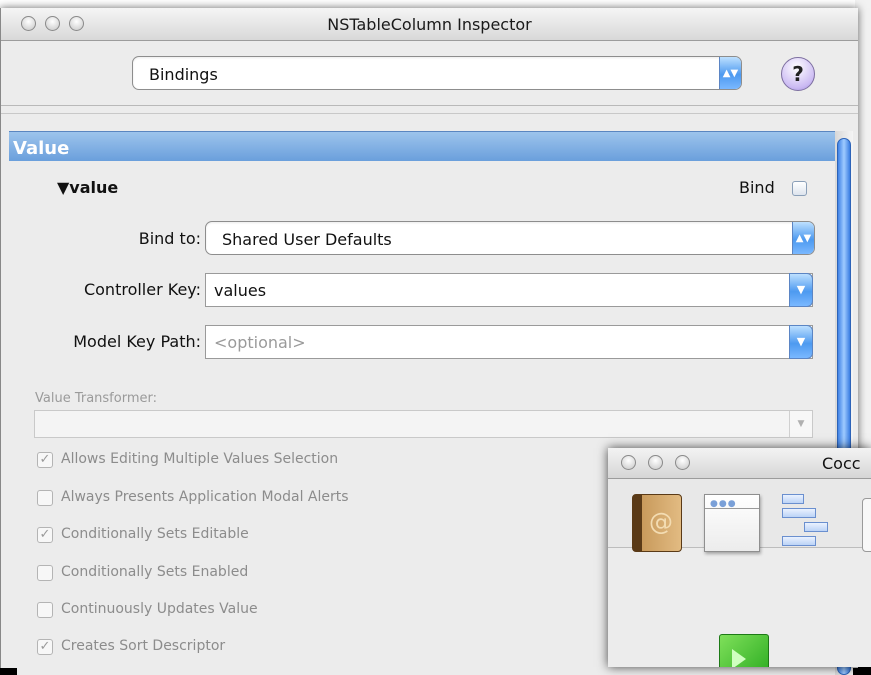 The width and height of the screenshot is (871, 675). I want to click on address-book-icon: @, so click(657, 523).